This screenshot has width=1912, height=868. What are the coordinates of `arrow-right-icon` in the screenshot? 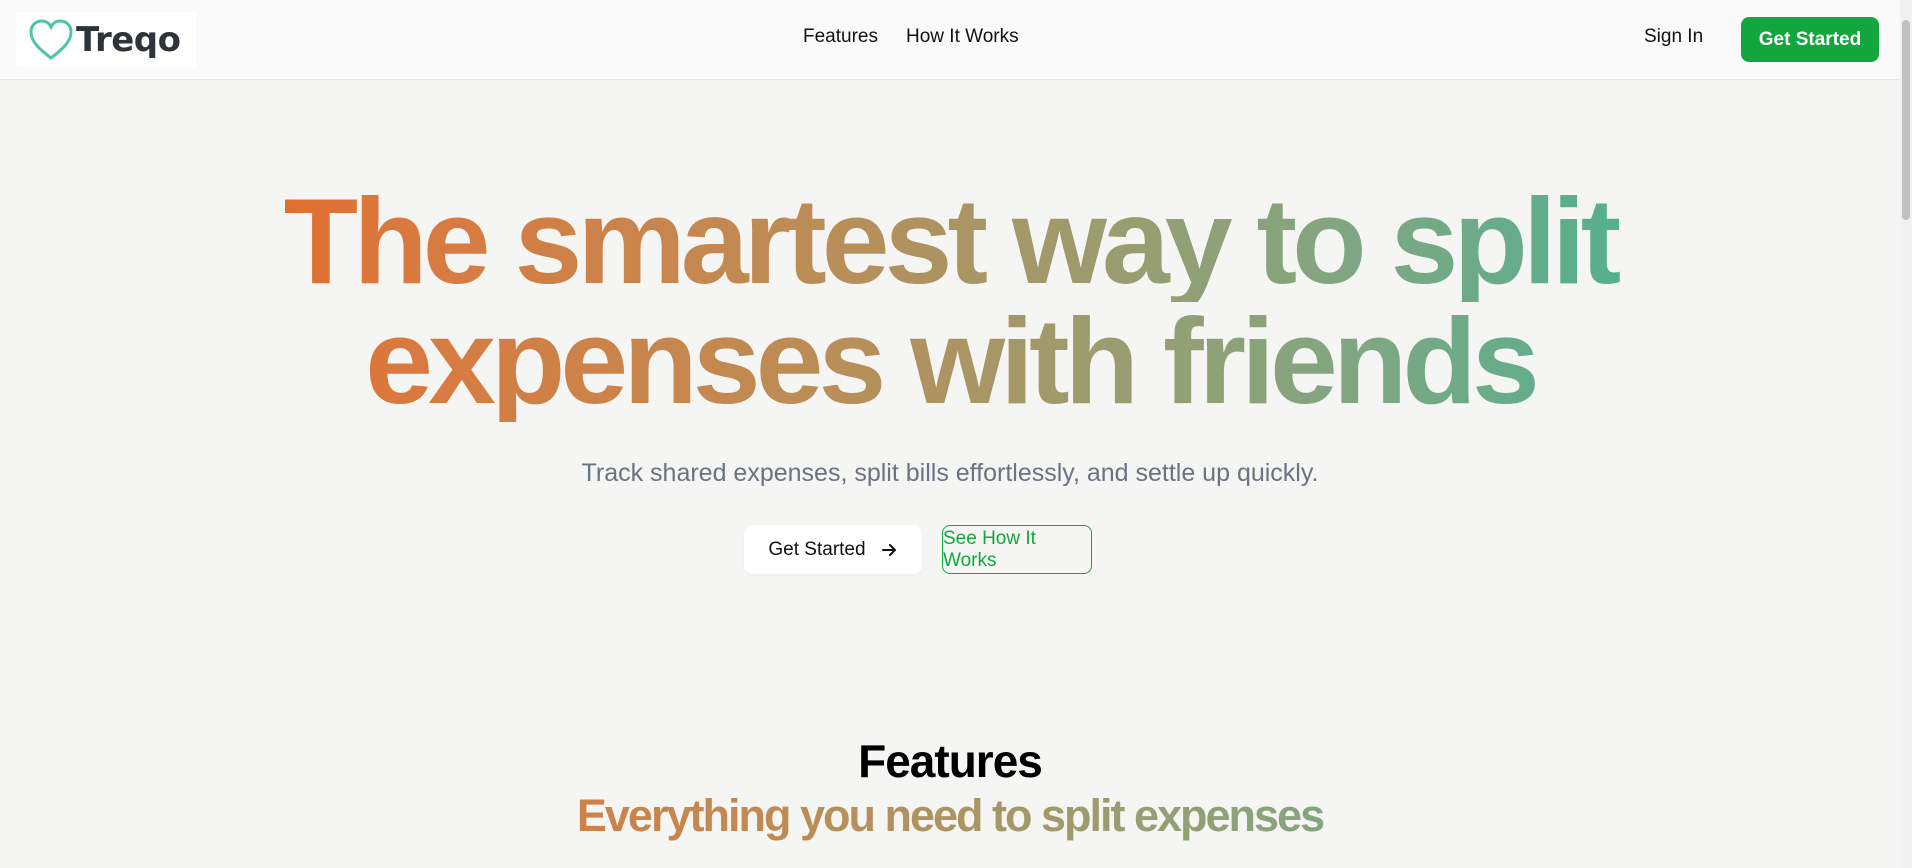 It's located at (888, 549).